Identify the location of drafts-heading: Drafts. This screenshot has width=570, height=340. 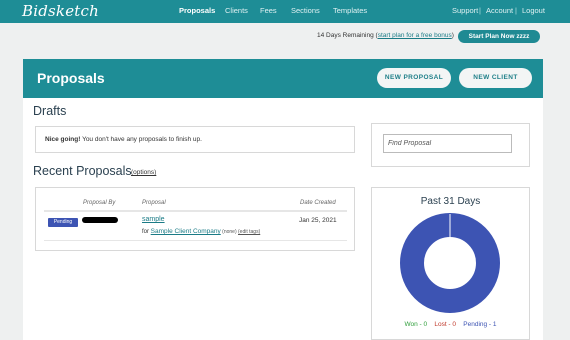
(50, 111).